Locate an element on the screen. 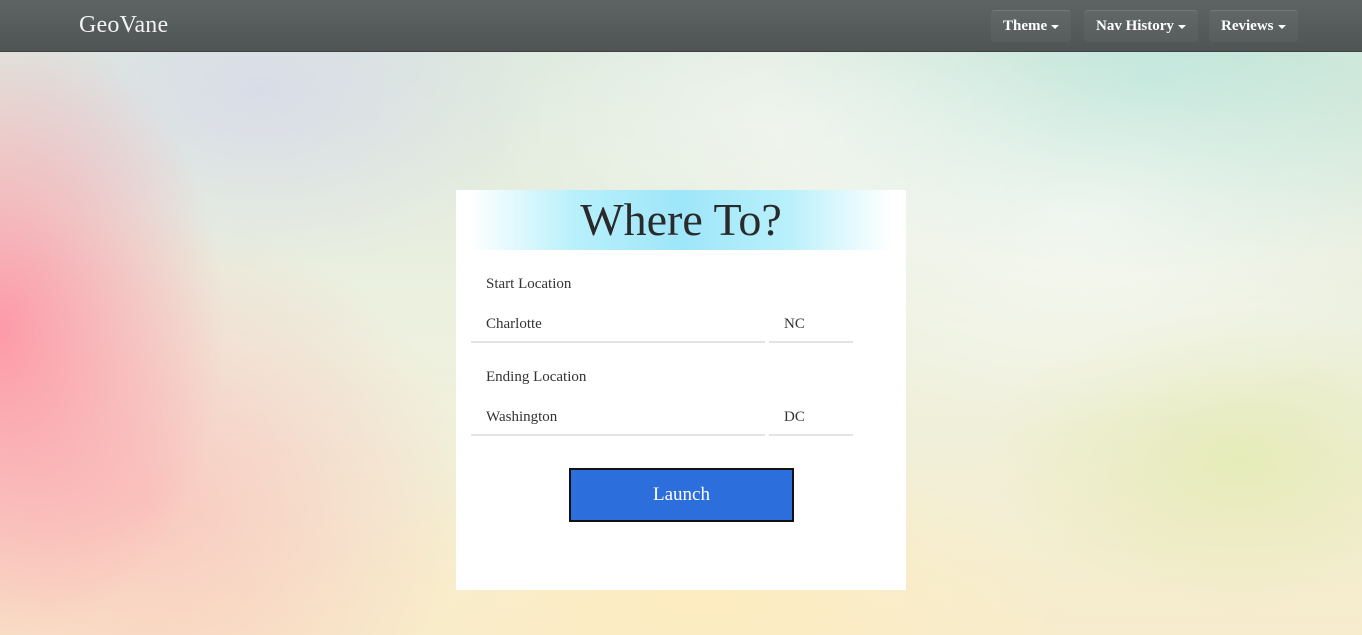 This screenshot has height=635, width=1362. launch-button: Launch is located at coordinates (681, 495).